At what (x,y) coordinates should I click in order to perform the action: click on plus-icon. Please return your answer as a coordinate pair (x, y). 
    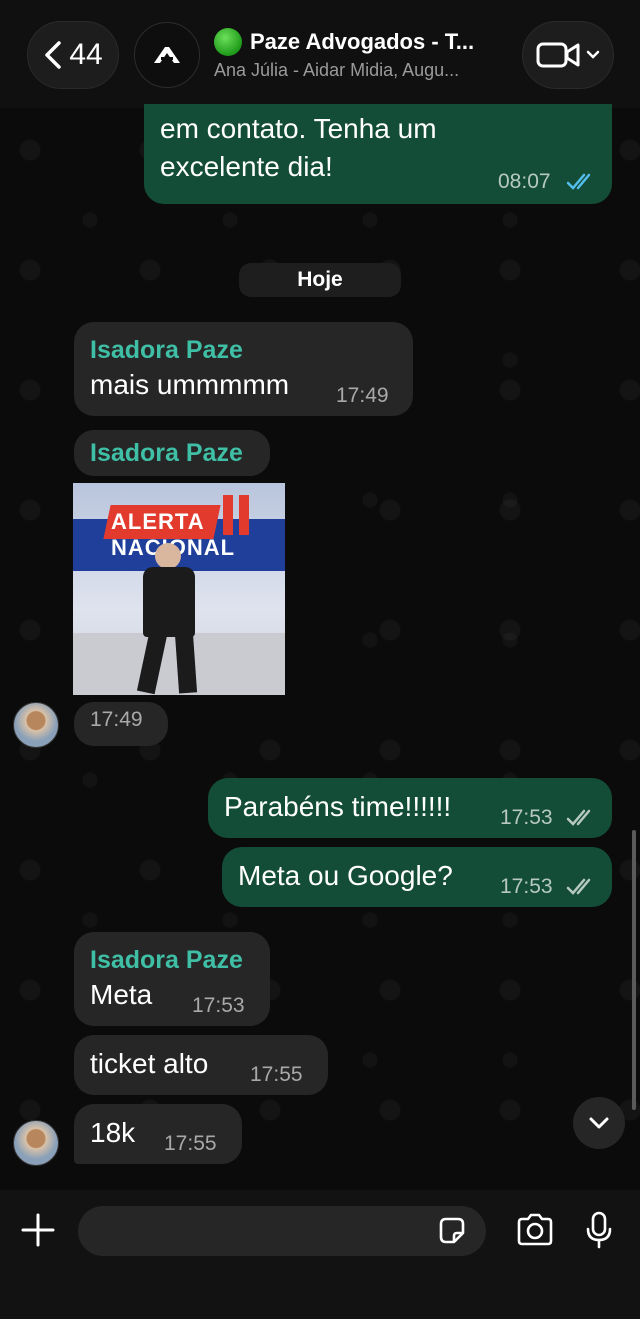
    Looking at the image, I should click on (38, 1230).